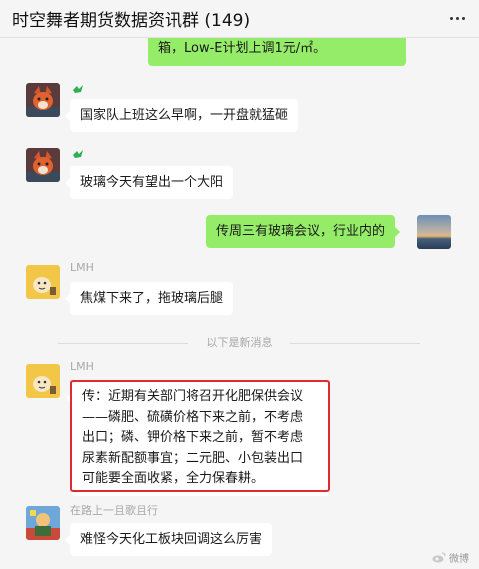 The width and height of the screenshot is (479, 569). Describe the element at coordinates (239, 343) in the screenshot. I see `new-messages-divider: 以下是新消息` at that location.